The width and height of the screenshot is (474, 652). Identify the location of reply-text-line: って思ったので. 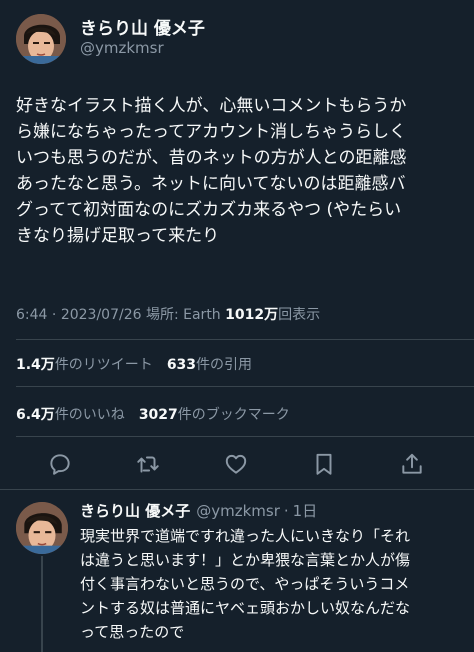
(132, 632).